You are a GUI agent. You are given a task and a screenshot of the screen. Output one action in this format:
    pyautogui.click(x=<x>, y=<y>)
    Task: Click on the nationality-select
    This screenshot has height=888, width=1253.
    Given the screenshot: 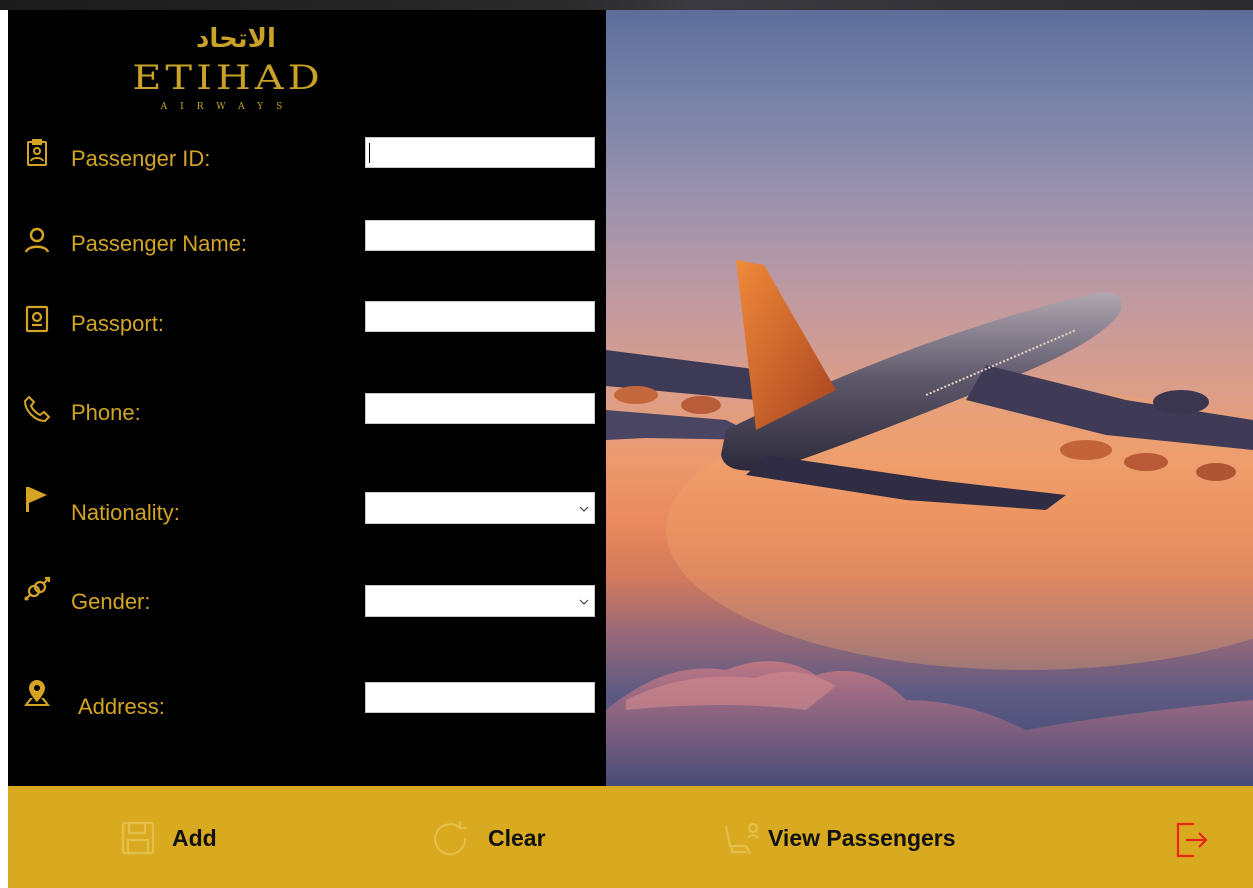 What is the action you would take?
    pyautogui.click(x=480, y=508)
    